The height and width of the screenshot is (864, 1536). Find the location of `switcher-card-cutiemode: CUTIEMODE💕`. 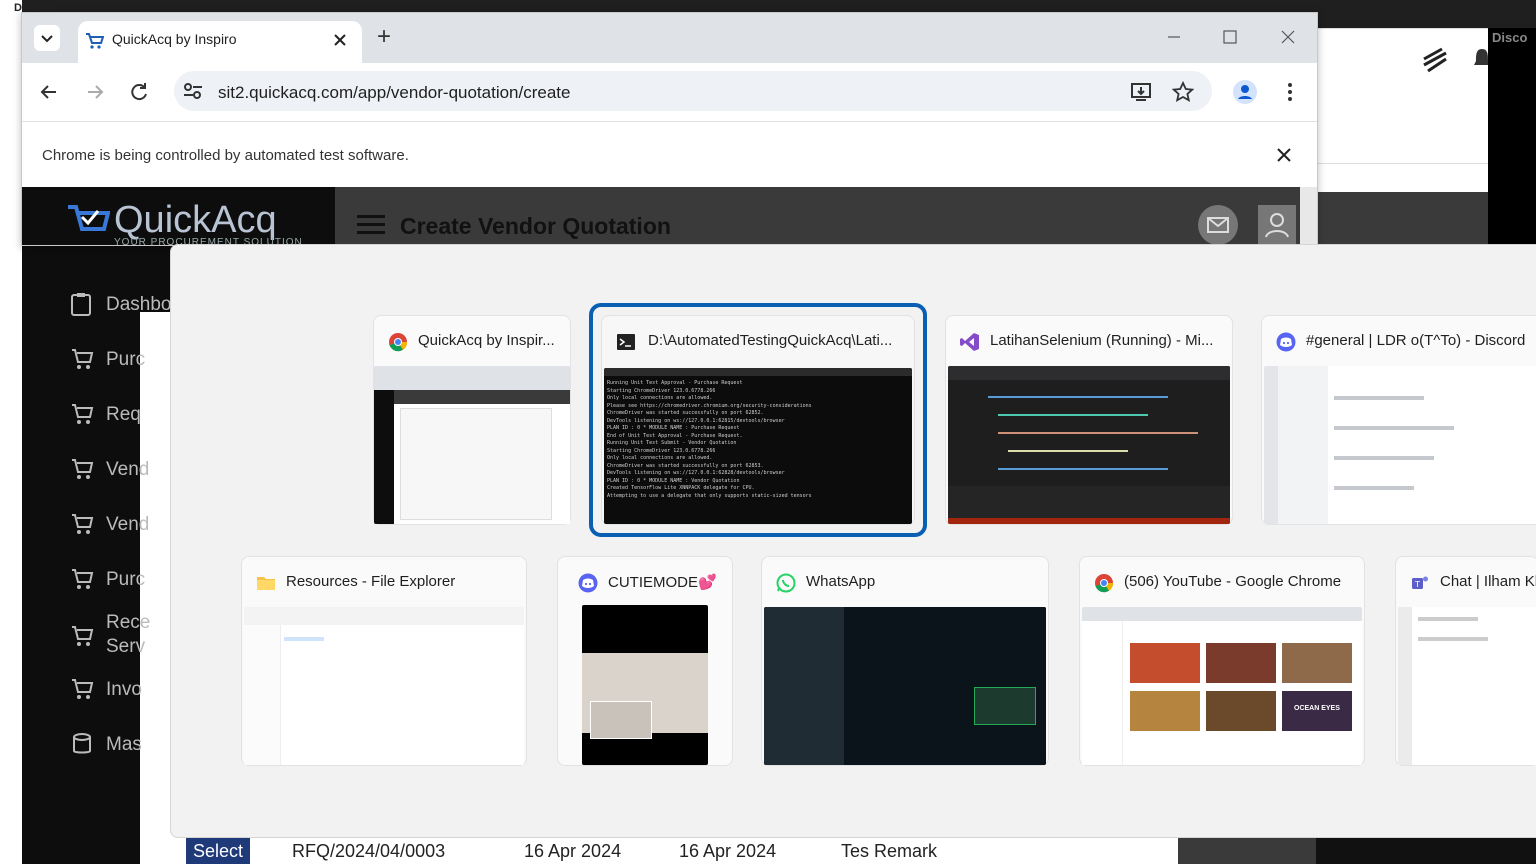

switcher-card-cutiemode: CUTIEMODE💕 is located at coordinates (645, 661).